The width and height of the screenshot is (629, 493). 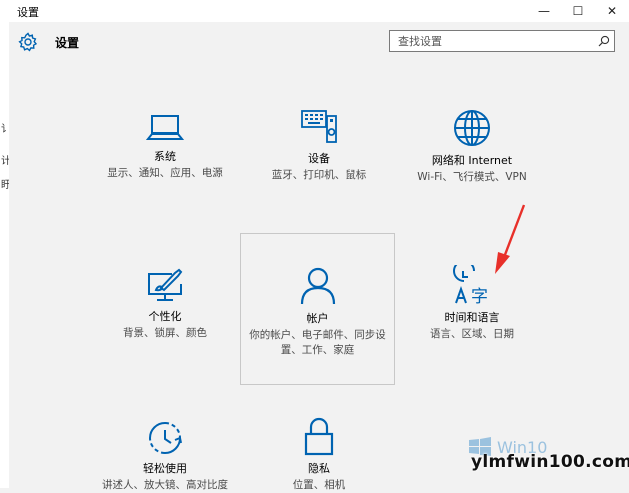 I want to click on tile-network-internet: 网络和 Internet Wi-Fi、飞行模式、VPN, so click(x=472, y=146).